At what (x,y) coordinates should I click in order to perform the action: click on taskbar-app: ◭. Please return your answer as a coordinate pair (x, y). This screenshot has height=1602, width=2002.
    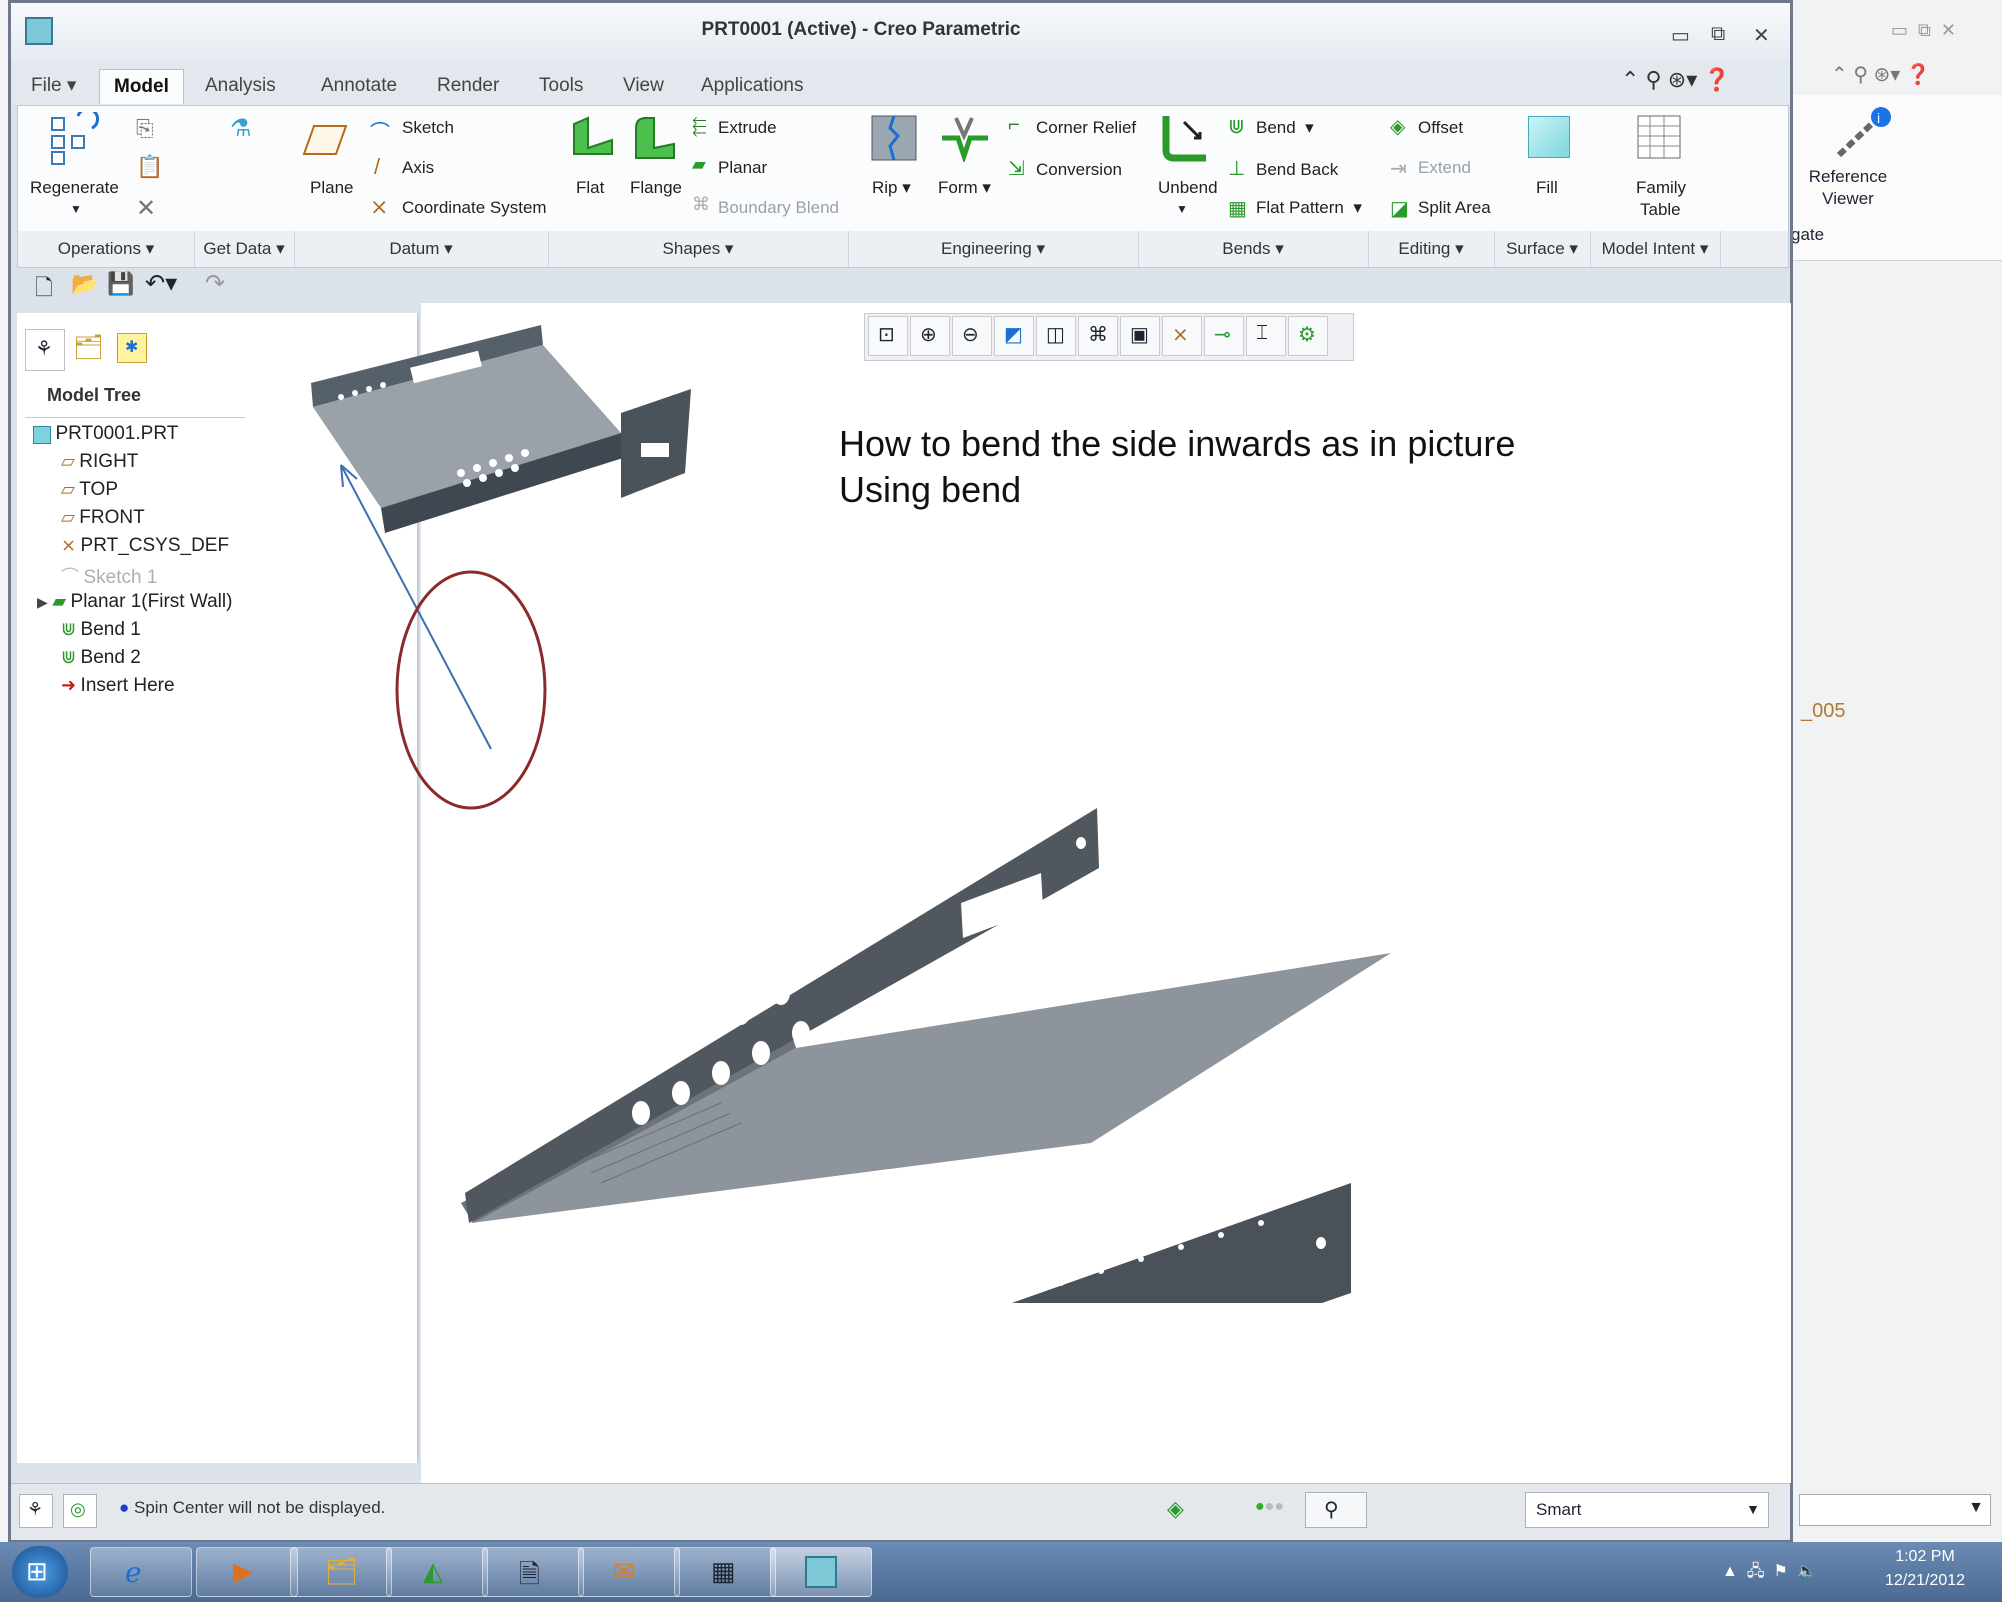
    Looking at the image, I should click on (437, 1572).